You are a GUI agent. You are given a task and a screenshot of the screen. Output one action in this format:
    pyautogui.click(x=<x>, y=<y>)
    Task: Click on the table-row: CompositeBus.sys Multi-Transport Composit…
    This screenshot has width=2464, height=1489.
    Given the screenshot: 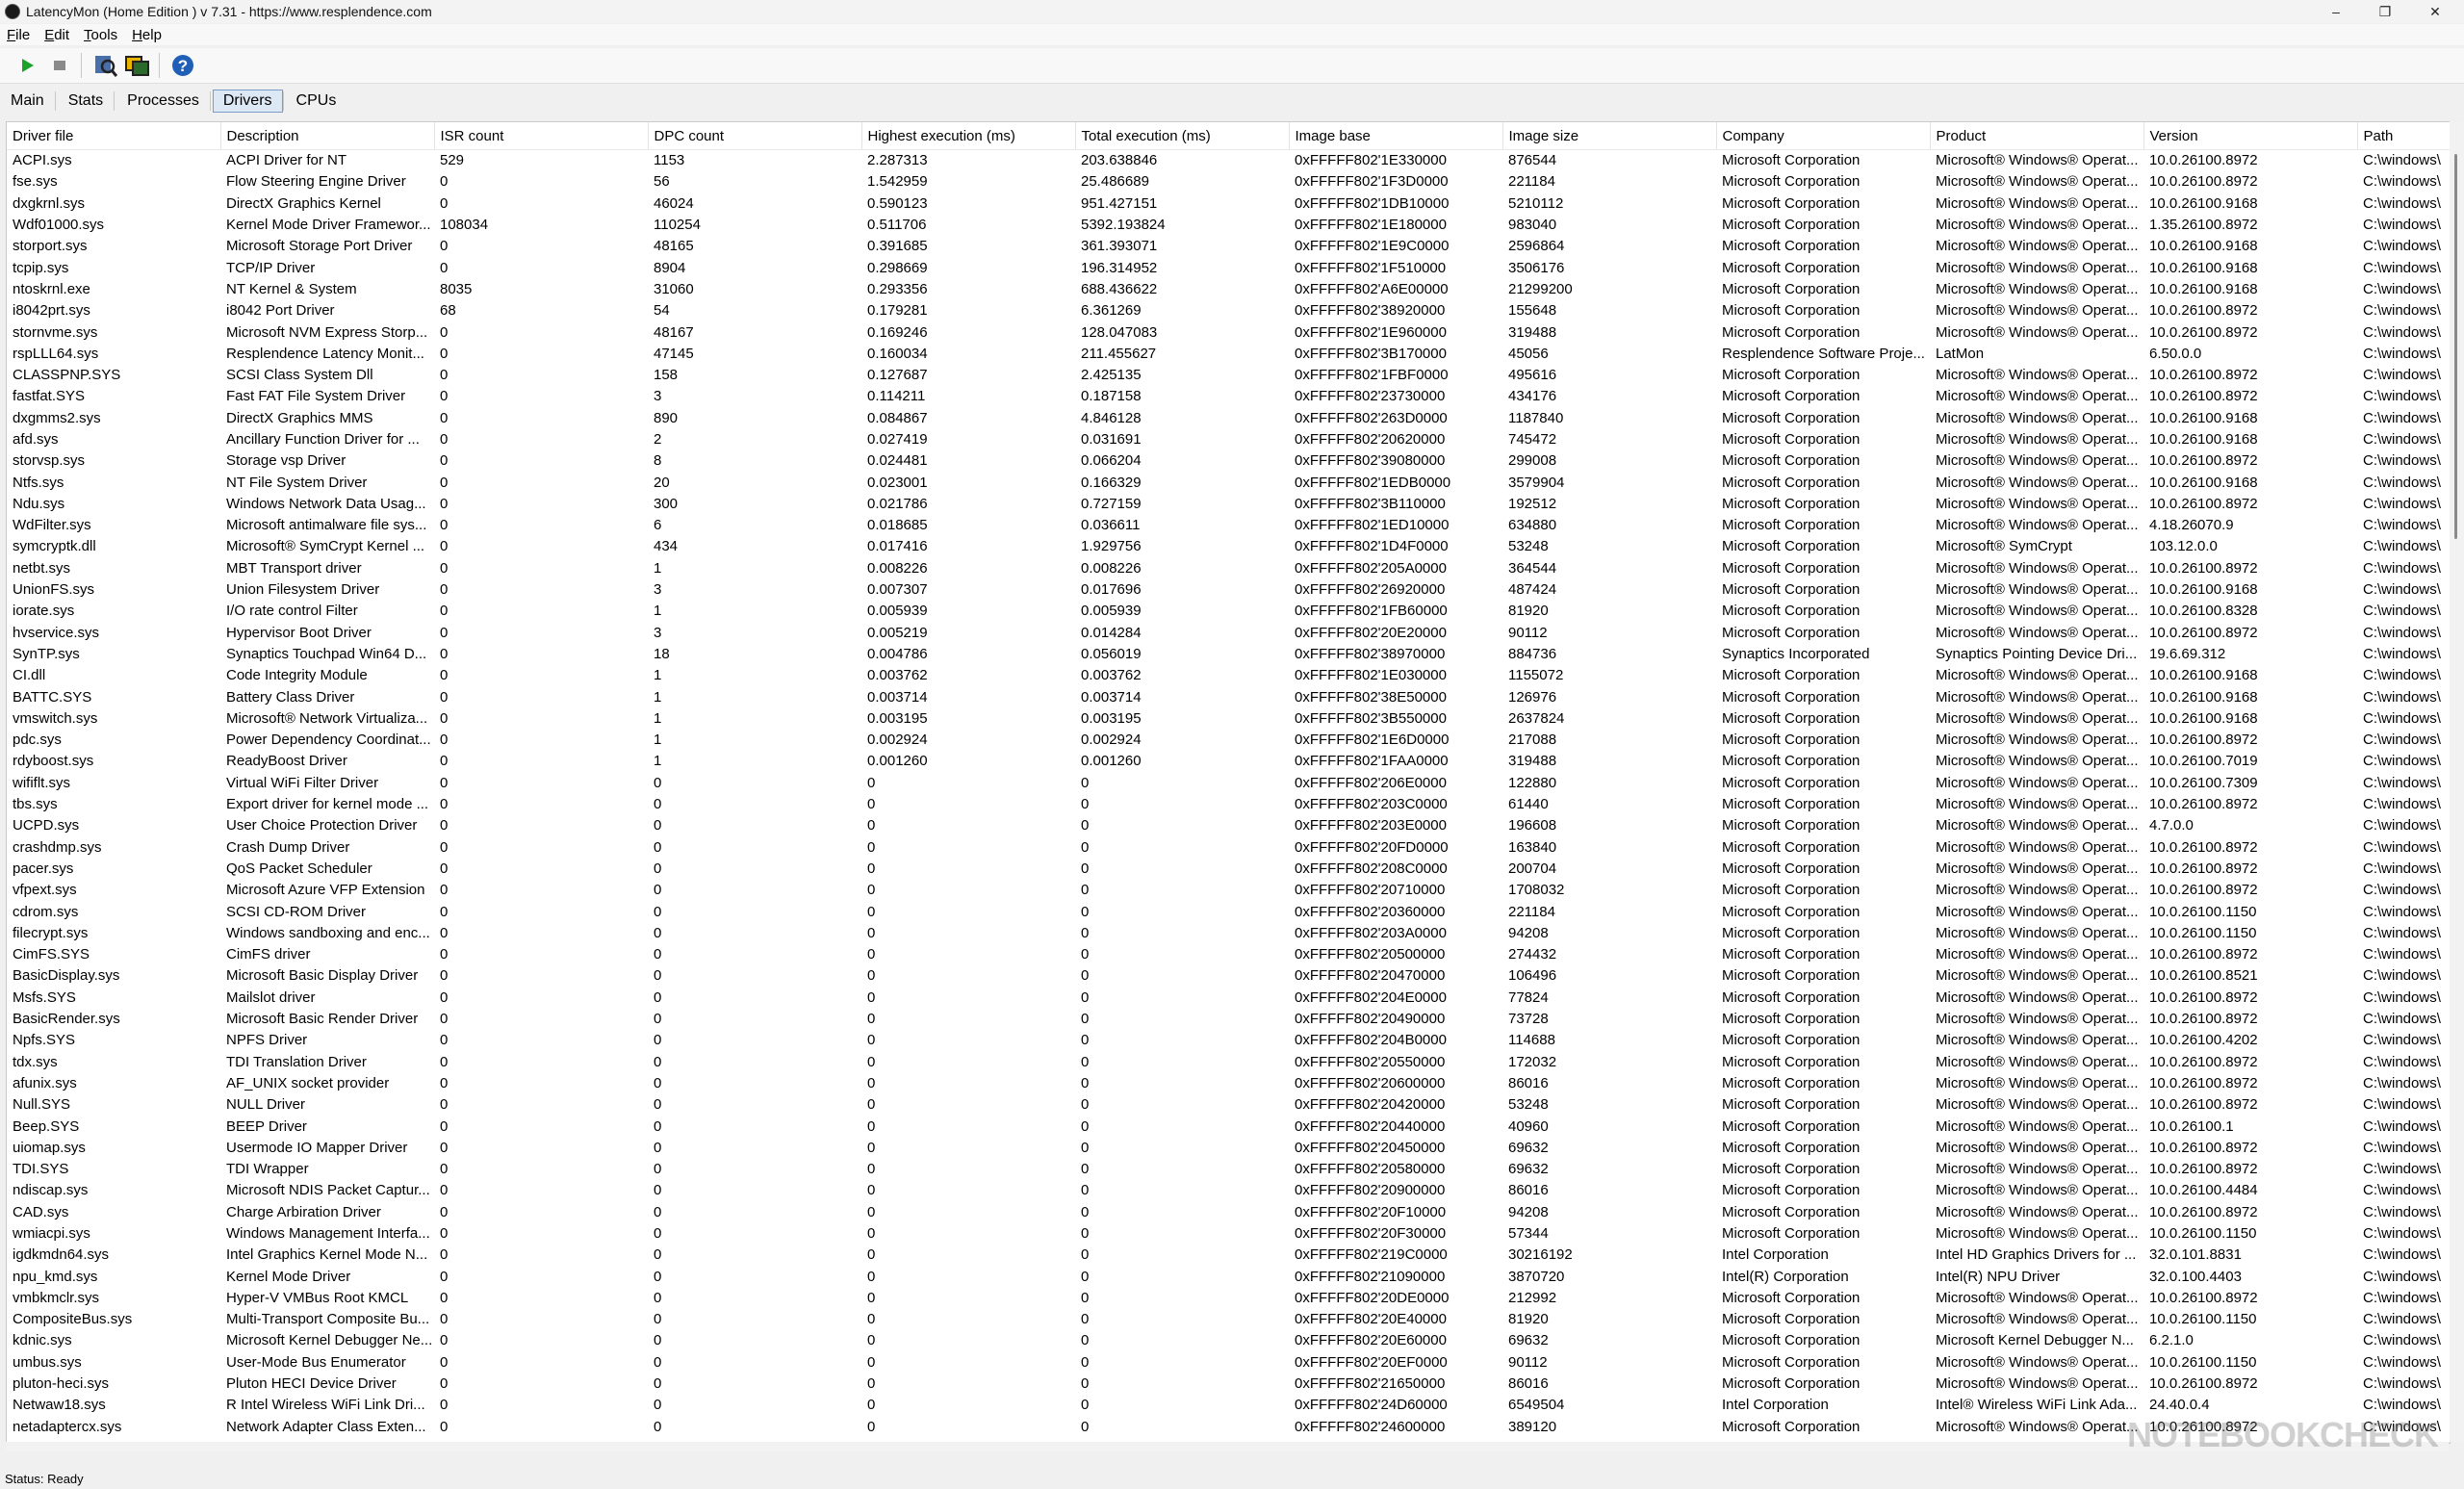 What is the action you would take?
    pyautogui.click(x=1228, y=1319)
    